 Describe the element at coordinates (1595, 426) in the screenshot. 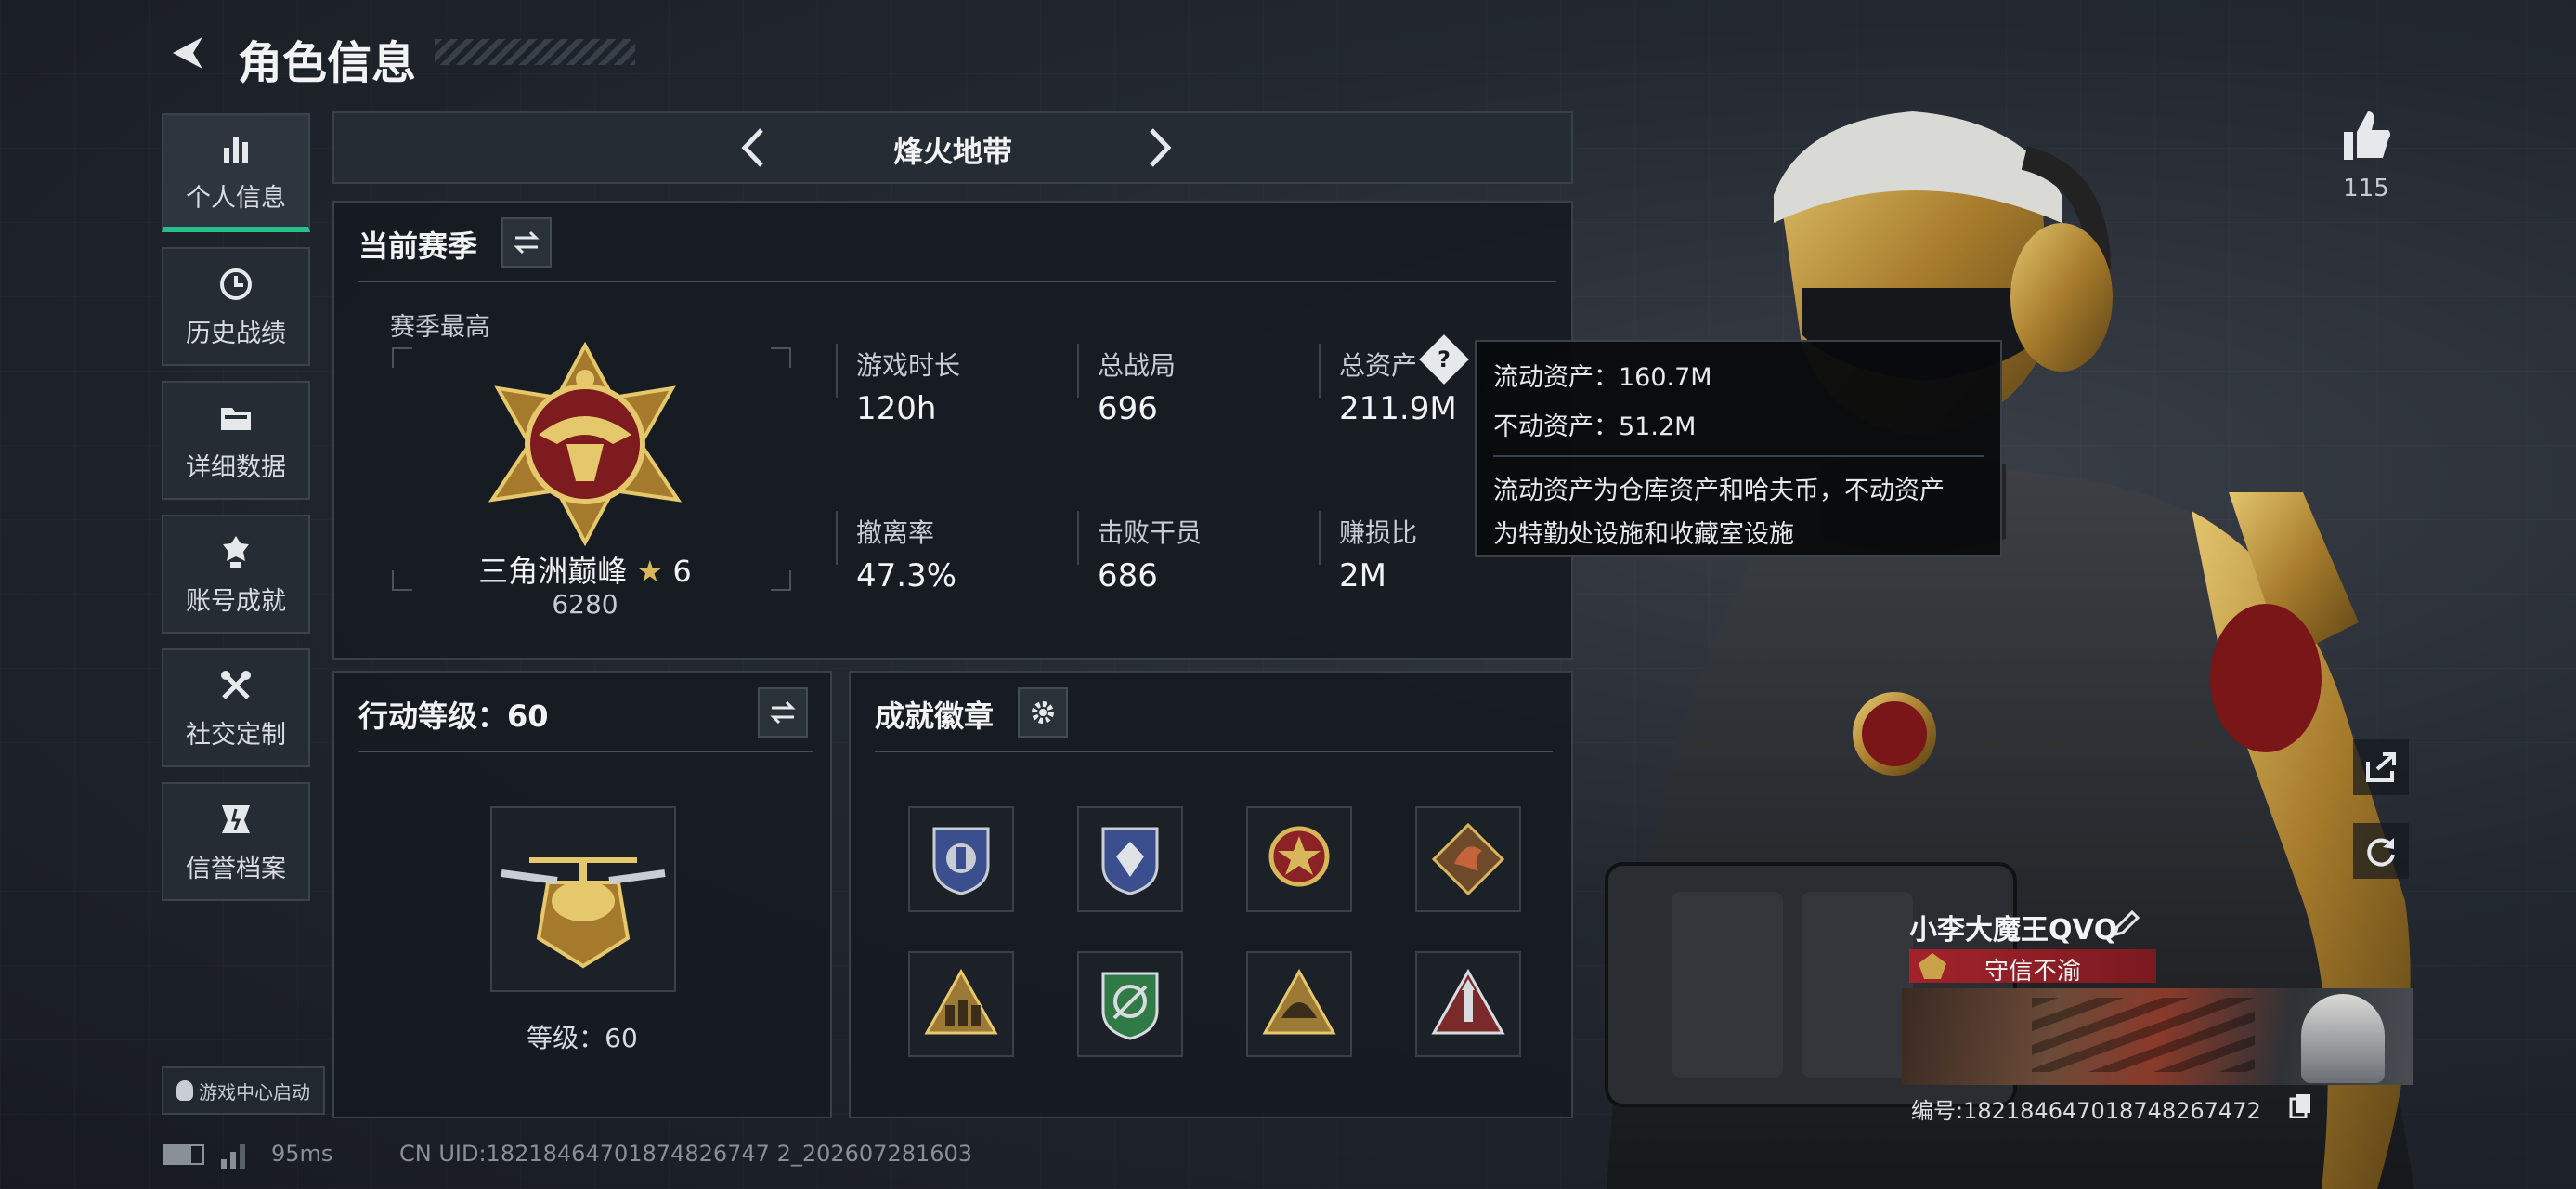

I see `tooltip-fixed: 不动资产：51.2M` at that location.